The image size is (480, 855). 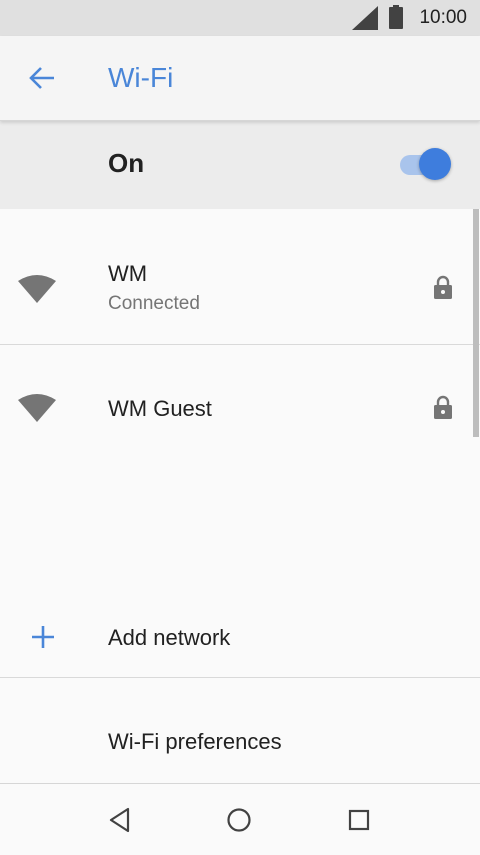 I want to click on signal-icon, so click(x=365, y=18).